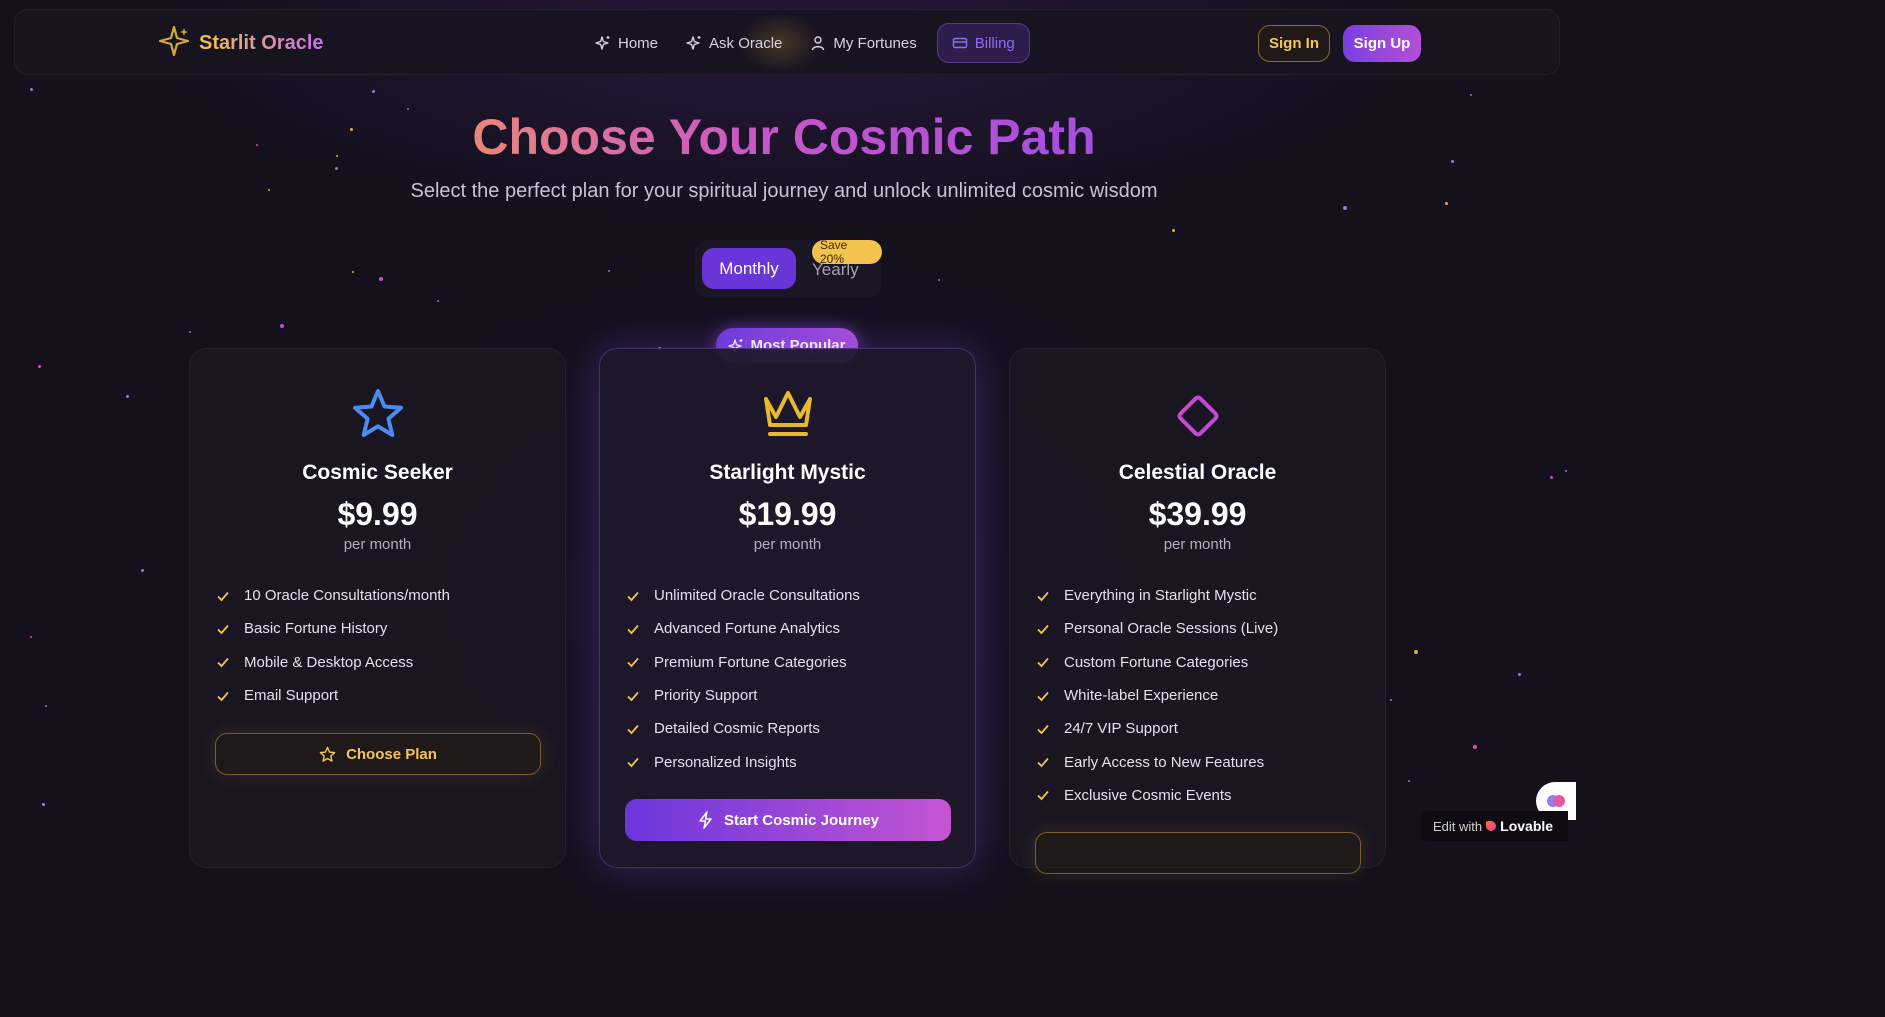 The width and height of the screenshot is (1885, 1017). I want to click on feature-item: Mobile & Desktop Access, so click(333, 662).